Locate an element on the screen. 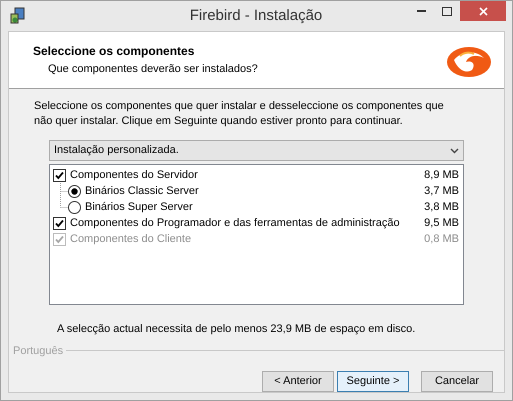  component-size: 0,8 MB is located at coordinates (441, 239).